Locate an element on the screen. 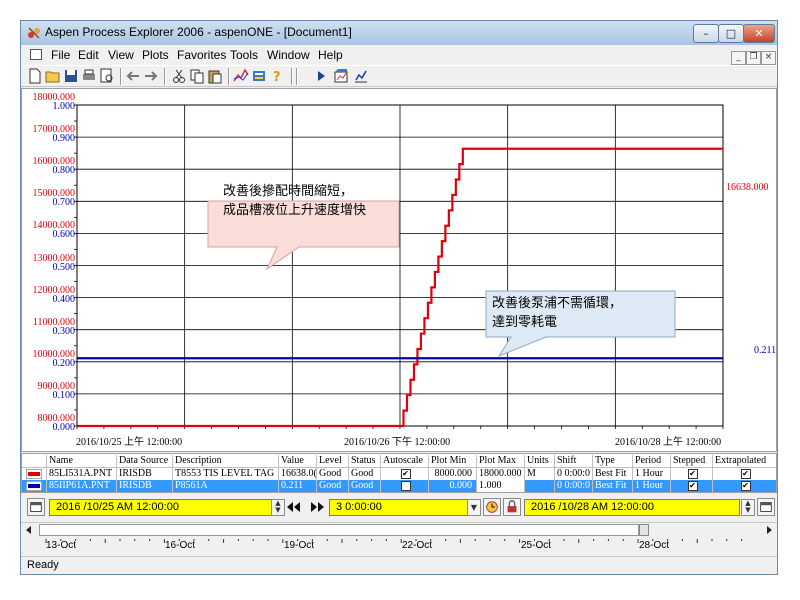  scroll-left-arrow-icon is located at coordinates (29, 530).